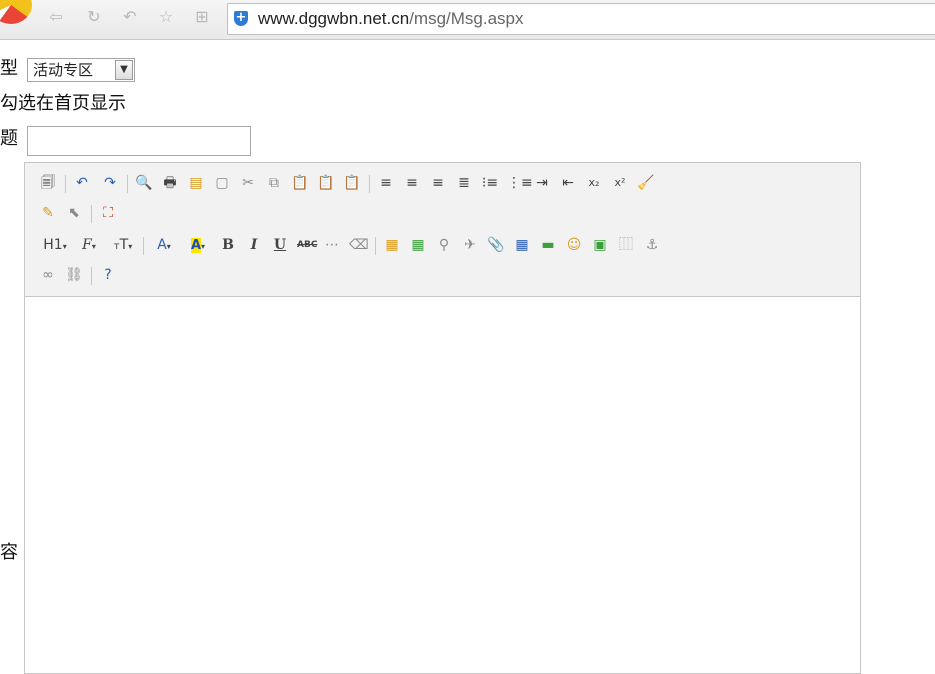 Image resolution: width=935 pixels, height=674 pixels. What do you see at coordinates (568, 183) in the screenshot?
I see `outdent-icon: ⇤` at bounding box center [568, 183].